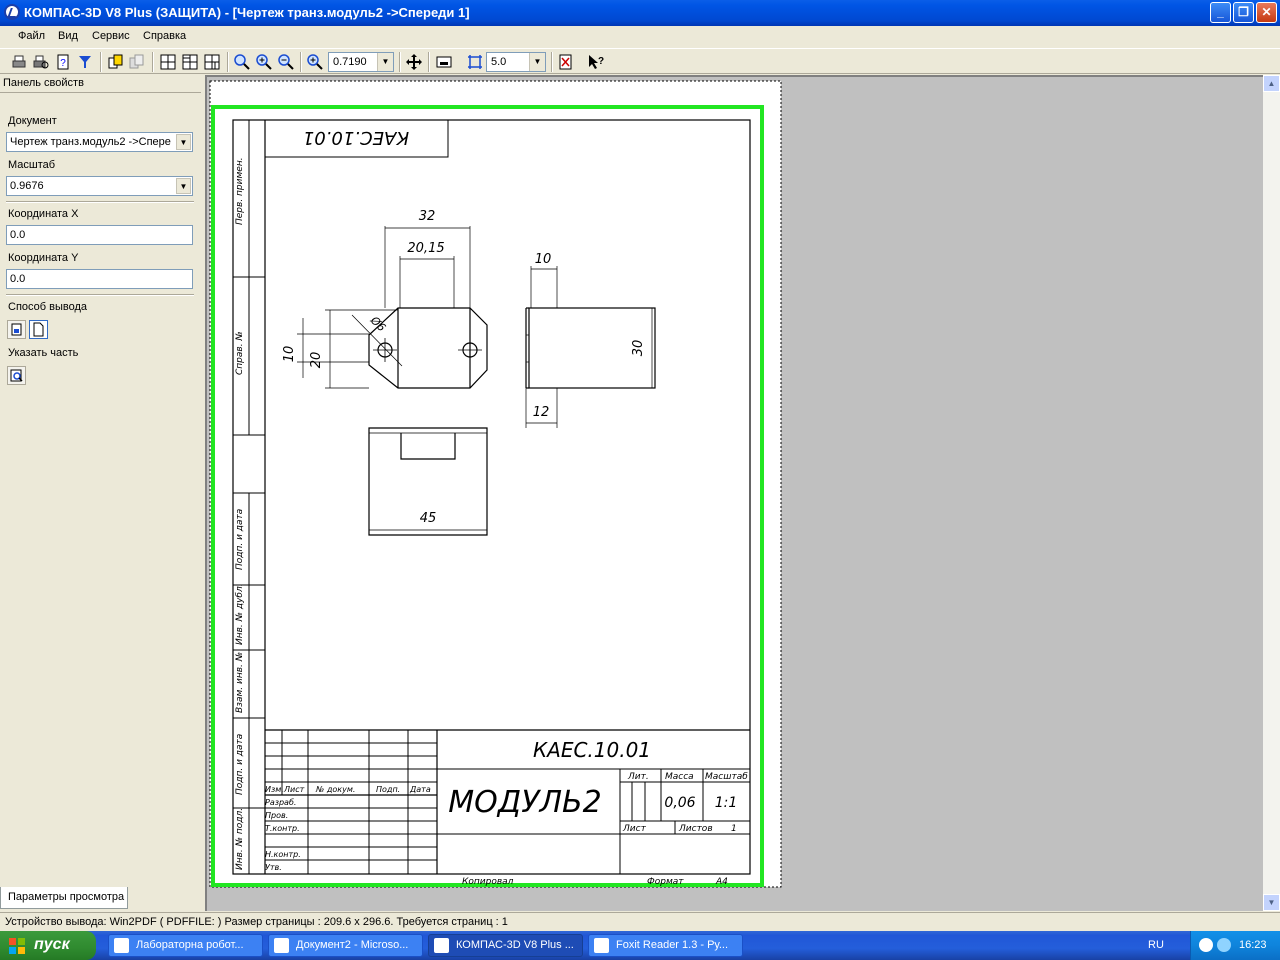 This screenshot has width=1280, height=960. Describe the element at coordinates (1243, 12) in the screenshot. I see `restore-button: ❐` at that location.